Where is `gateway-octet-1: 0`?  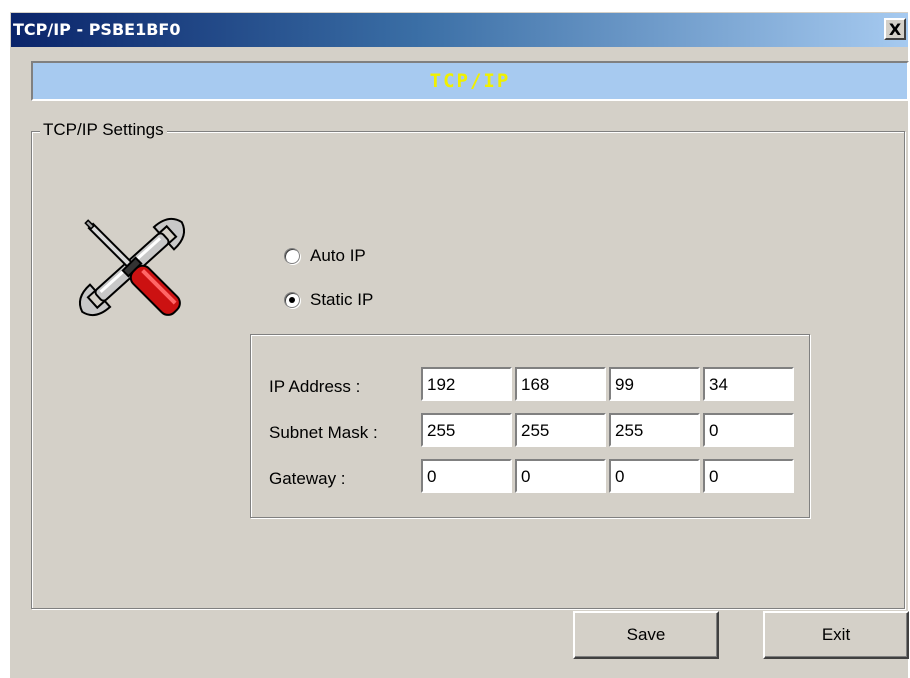
gateway-octet-1: 0 is located at coordinates (466, 476).